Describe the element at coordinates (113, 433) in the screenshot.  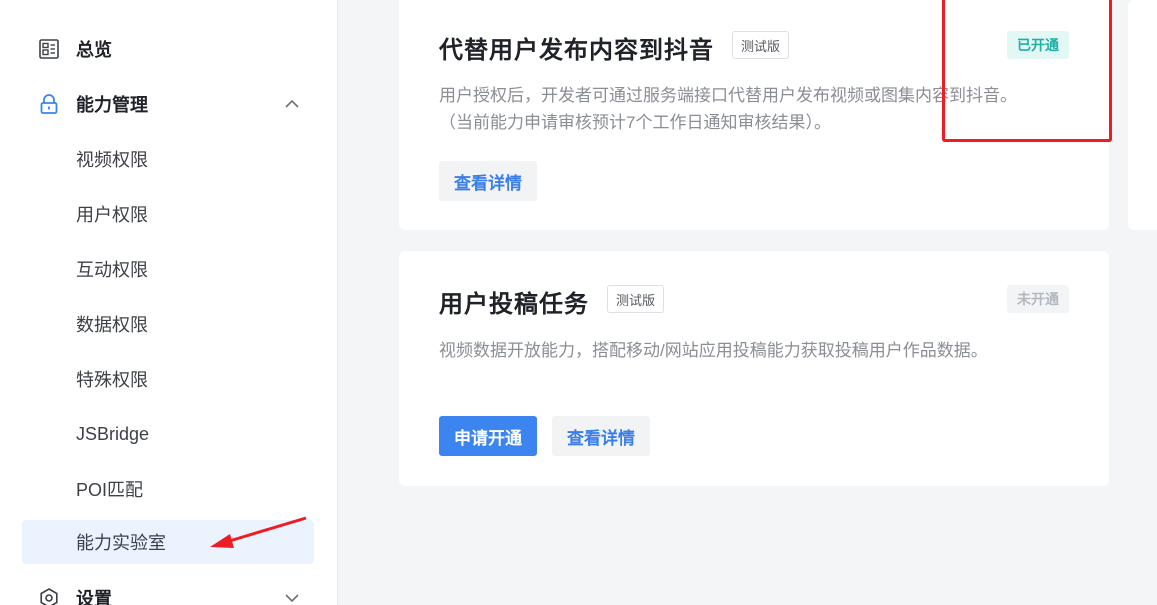
I see `sidebar-item-label: JSBridge` at that location.